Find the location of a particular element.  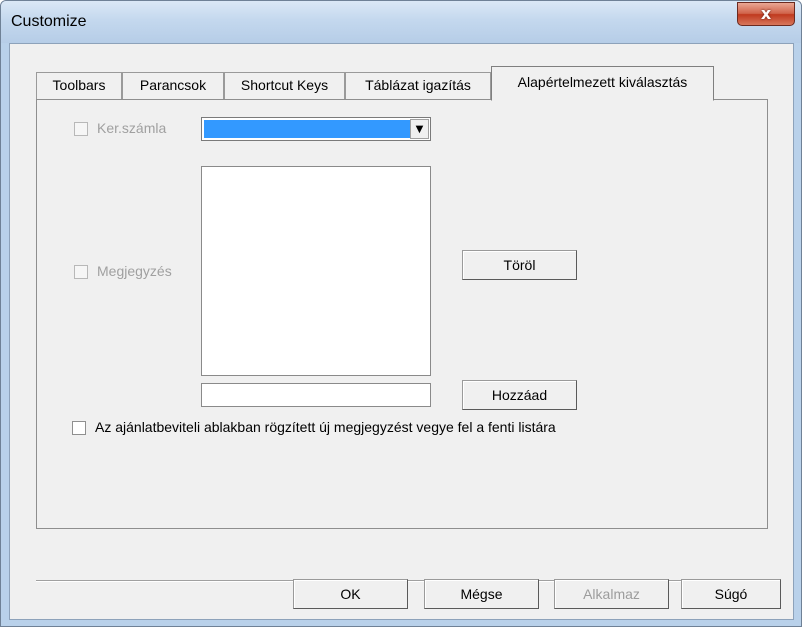

cancel-button: Mégse is located at coordinates (481, 594).